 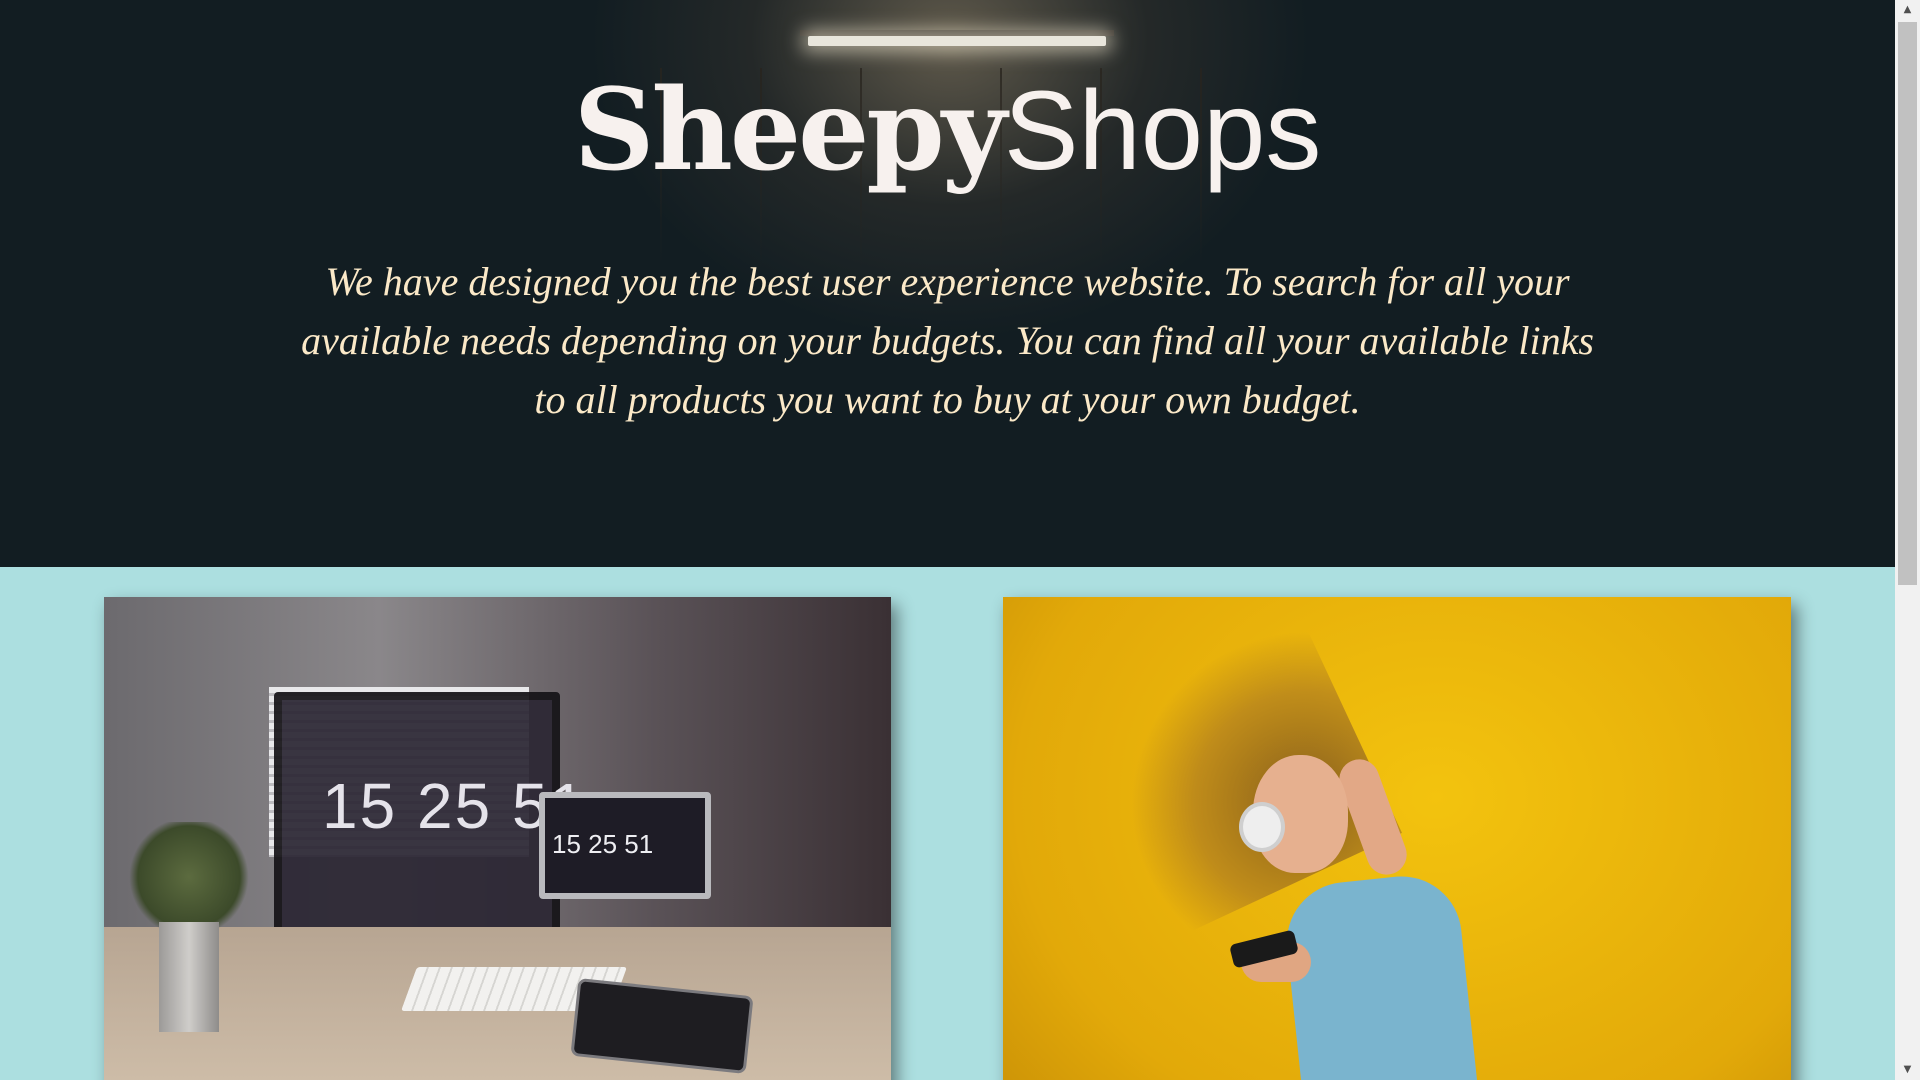 What do you see at coordinates (1907, 1070) in the screenshot?
I see `arrow-down-icon: ▼` at bounding box center [1907, 1070].